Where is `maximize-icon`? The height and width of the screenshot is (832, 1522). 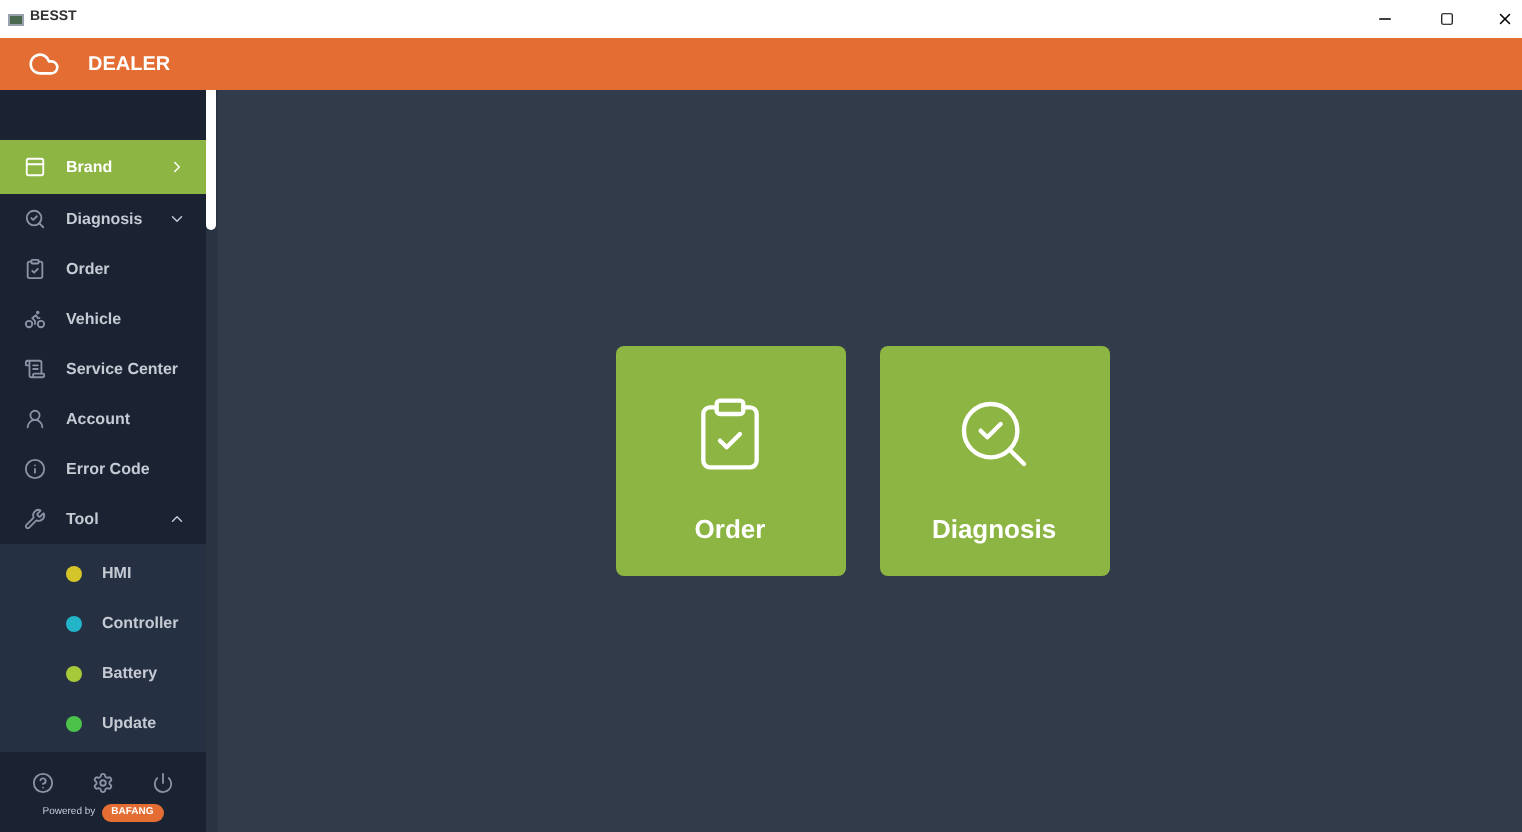
maximize-icon is located at coordinates (1447, 19).